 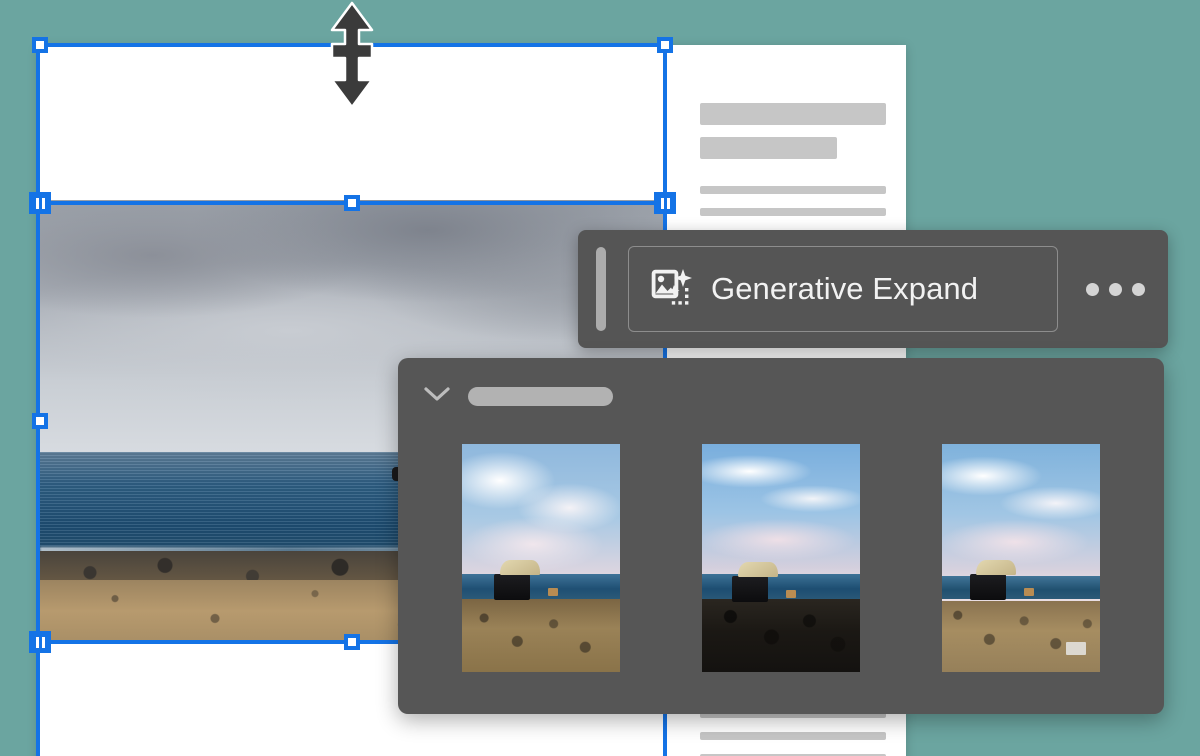 What do you see at coordinates (352, 55) in the screenshot?
I see `vertical-resize-cursor` at bounding box center [352, 55].